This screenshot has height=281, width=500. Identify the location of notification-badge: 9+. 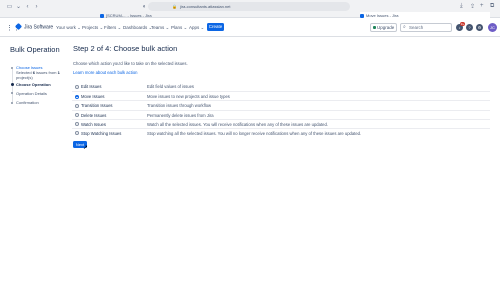
(462, 23).